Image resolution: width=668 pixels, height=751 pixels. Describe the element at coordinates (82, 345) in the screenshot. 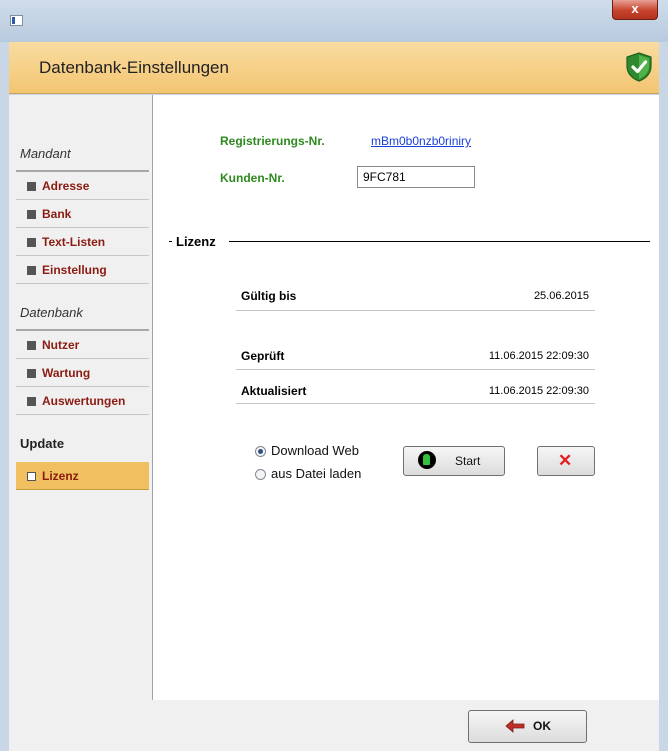

I see `sidebar-item-nutzer: Nutzer` at that location.